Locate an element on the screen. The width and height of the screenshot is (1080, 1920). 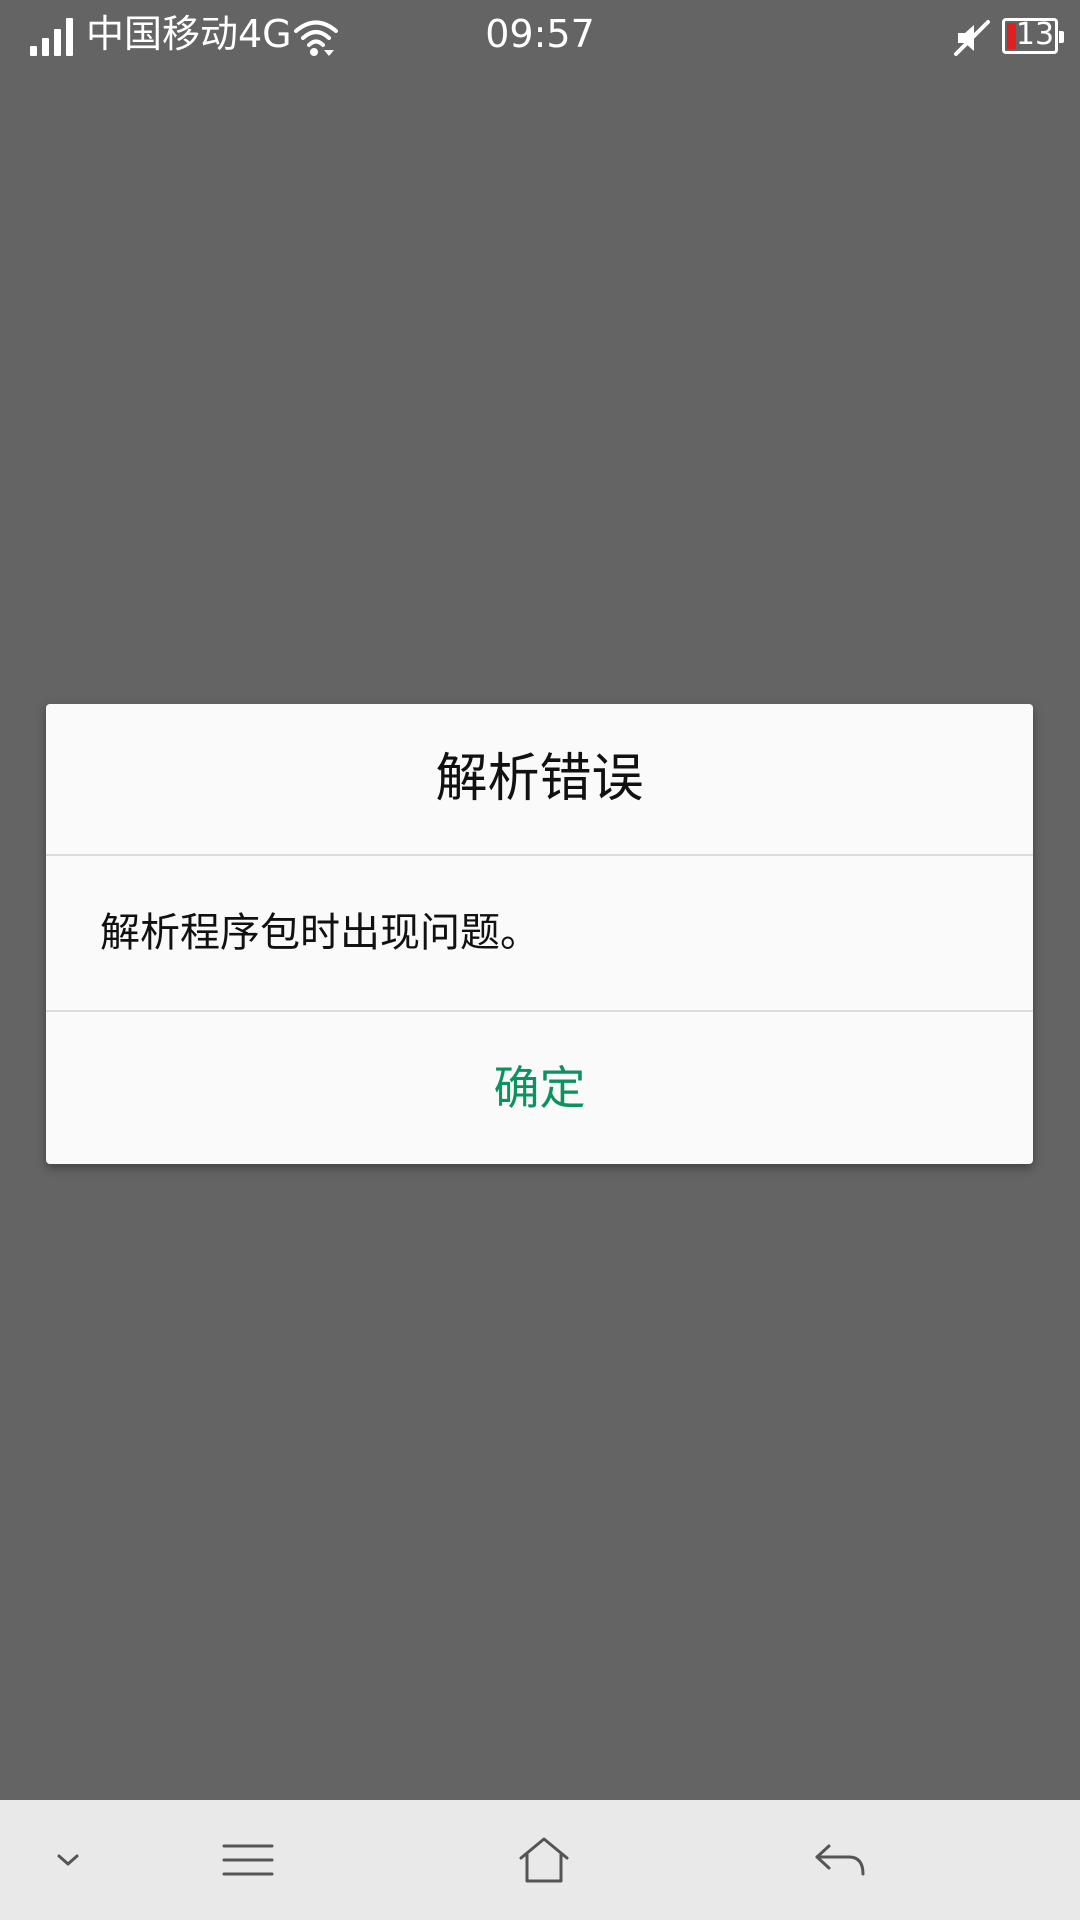
status-time: 09:57 is located at coordinates (540, 34).